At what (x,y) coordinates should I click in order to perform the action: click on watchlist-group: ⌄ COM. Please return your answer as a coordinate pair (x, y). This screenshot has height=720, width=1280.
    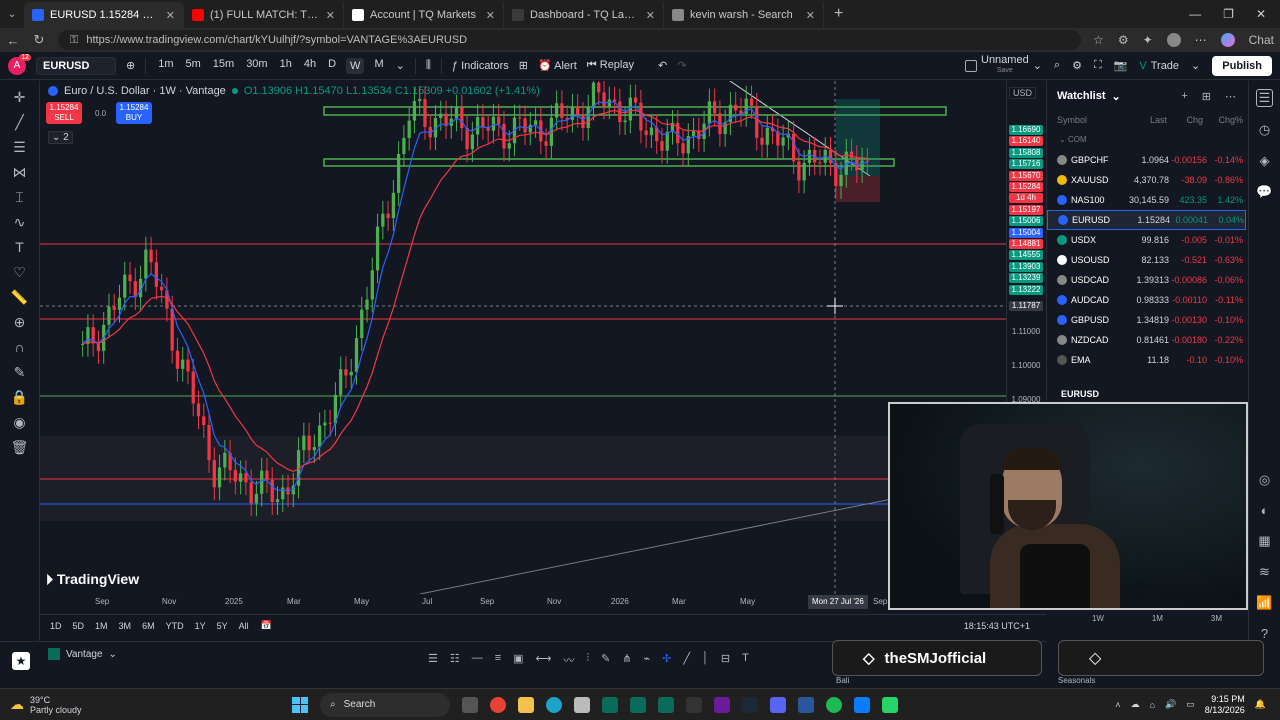
    Looking at the image, I should click on (1146, 139).